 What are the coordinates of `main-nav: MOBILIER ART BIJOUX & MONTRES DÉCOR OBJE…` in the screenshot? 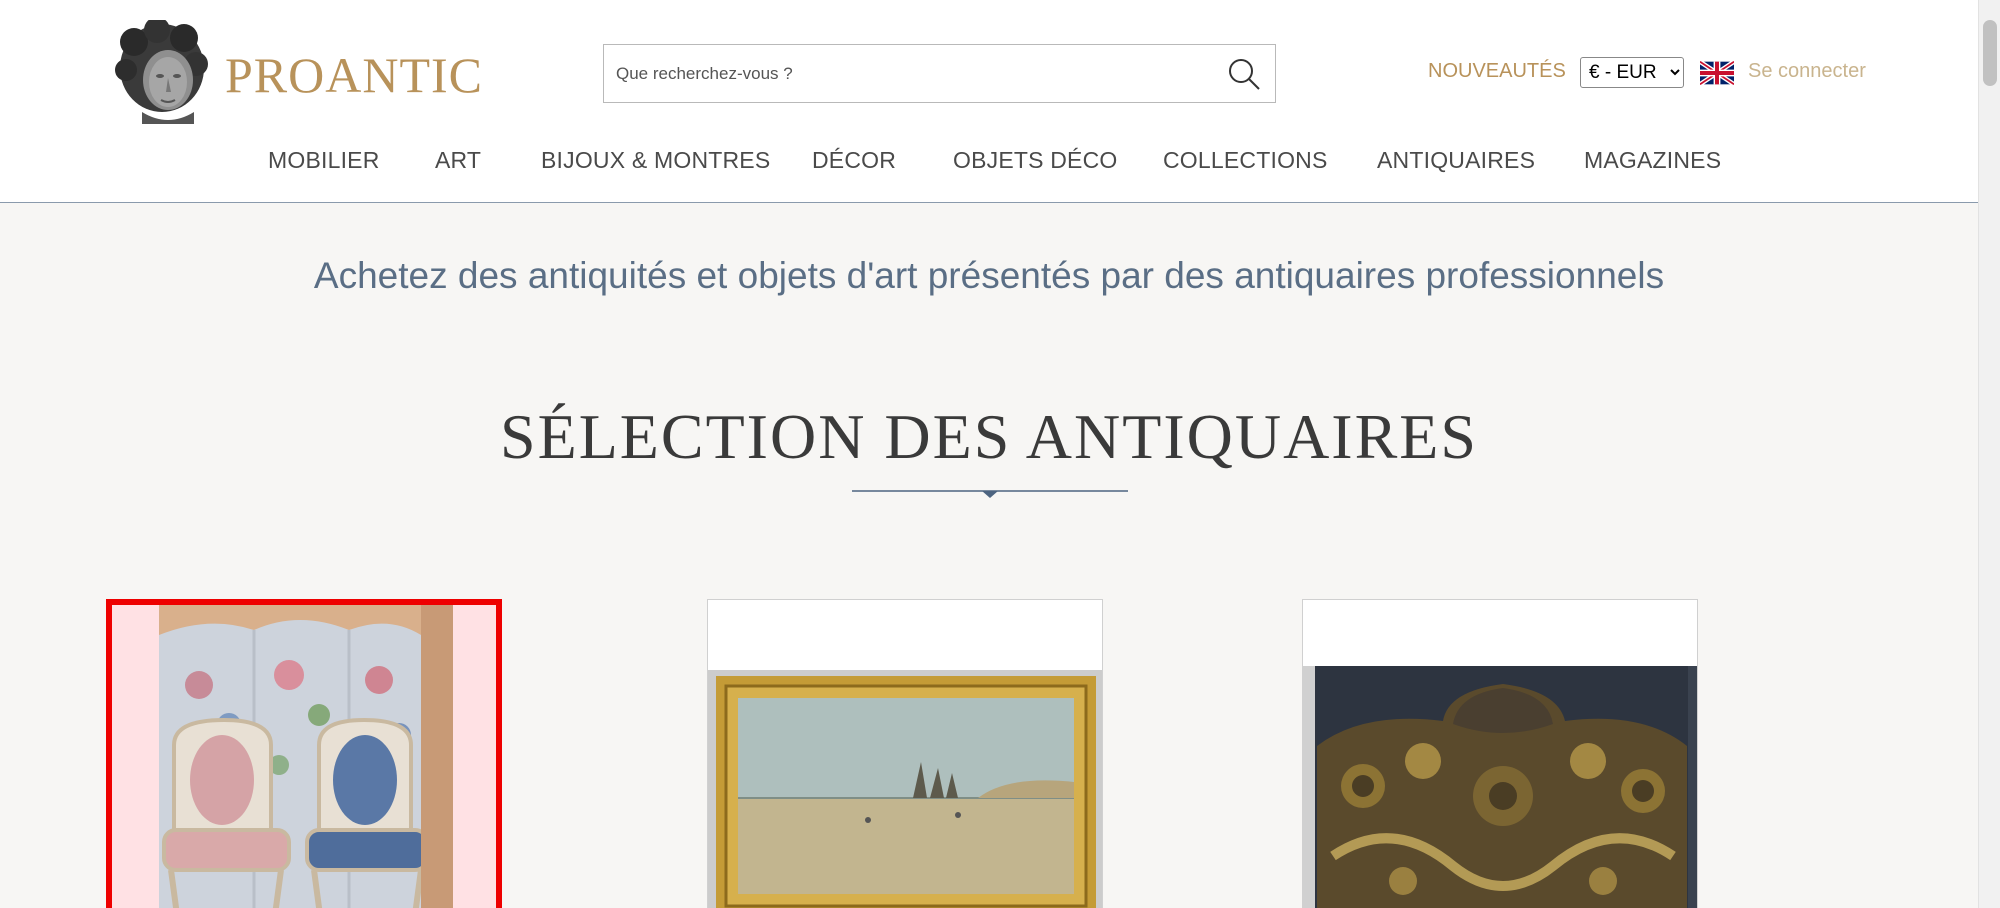 It's located at (989, 164).